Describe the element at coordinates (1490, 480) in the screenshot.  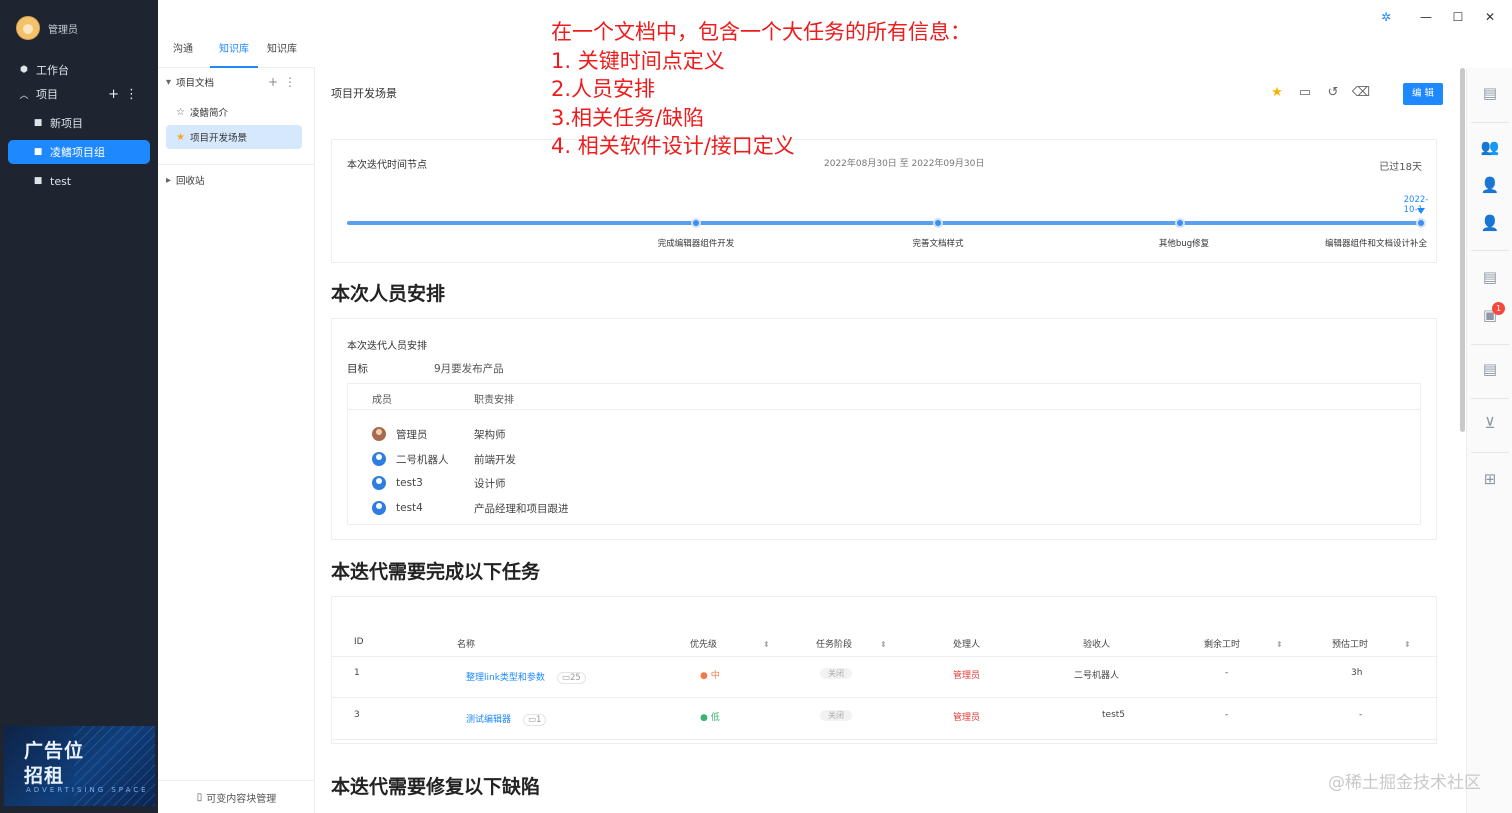
I see `apps-icon: ⊞` at that location.